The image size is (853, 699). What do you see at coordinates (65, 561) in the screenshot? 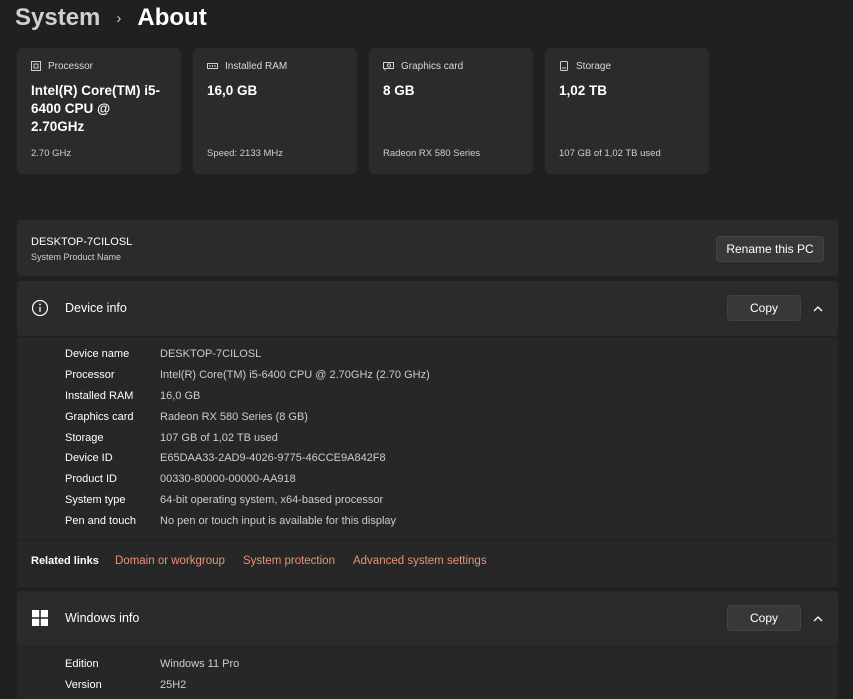
I see `related-links-label: Related links` at bounding box center [65, 561].